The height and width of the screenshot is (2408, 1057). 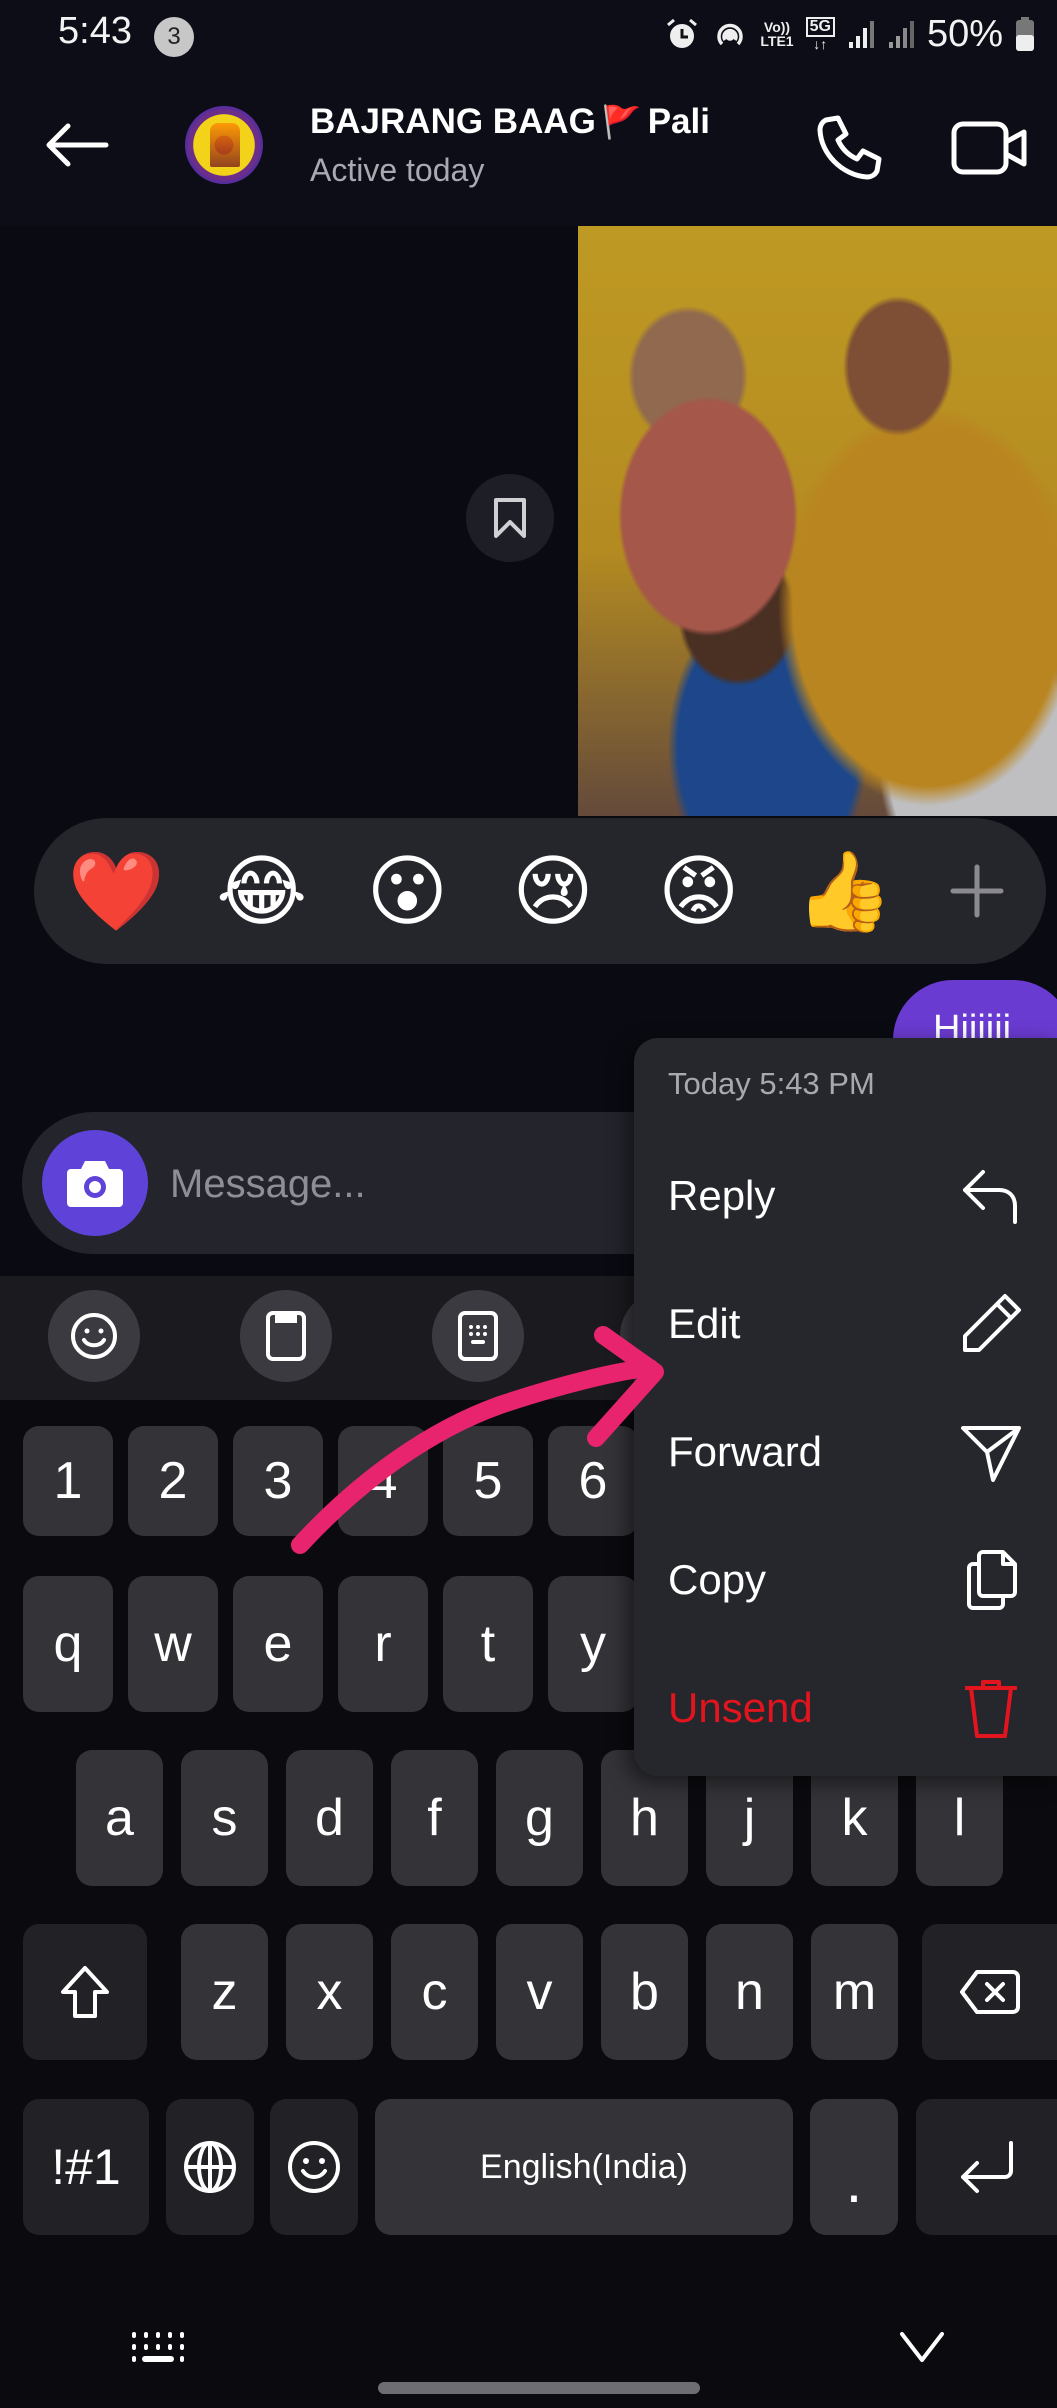 I want to click on menu-item-reply: Reply, so click(x=845, y=1196).